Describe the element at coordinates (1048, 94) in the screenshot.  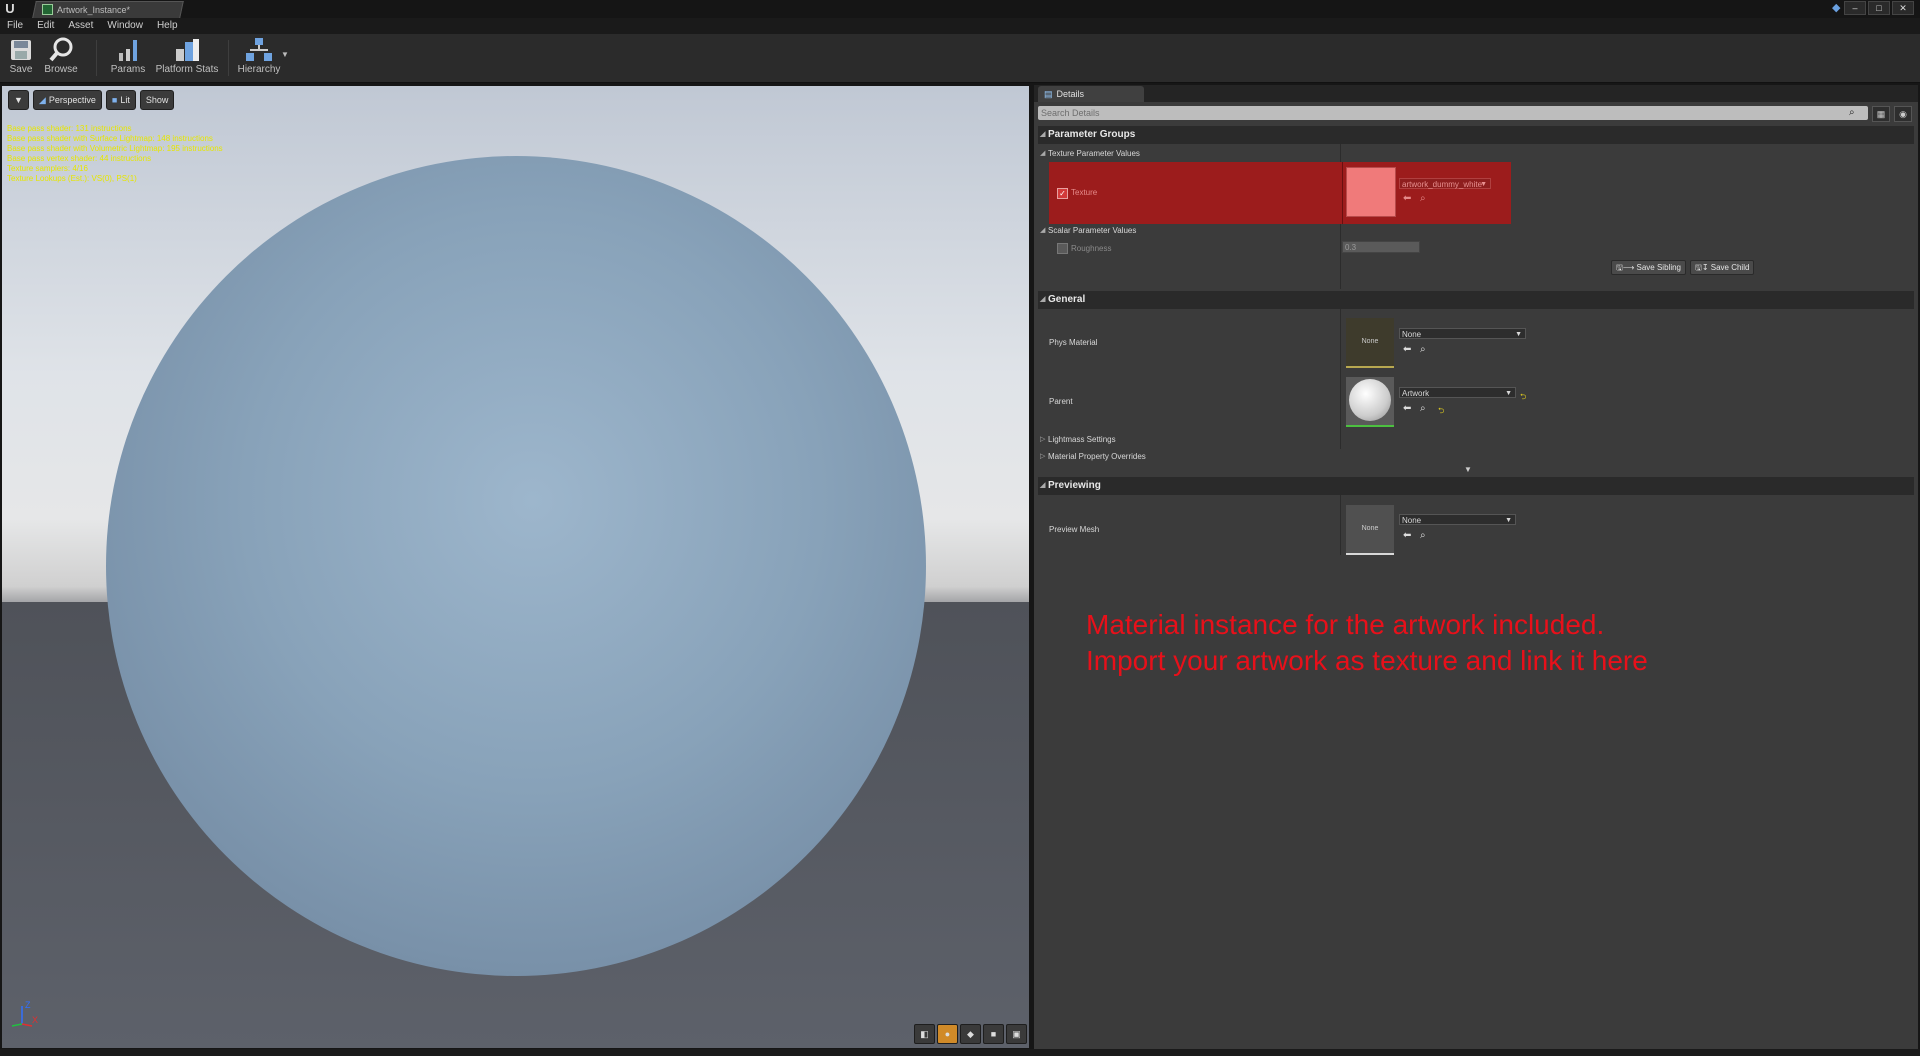
I see `details-icon: ▤` at that location.